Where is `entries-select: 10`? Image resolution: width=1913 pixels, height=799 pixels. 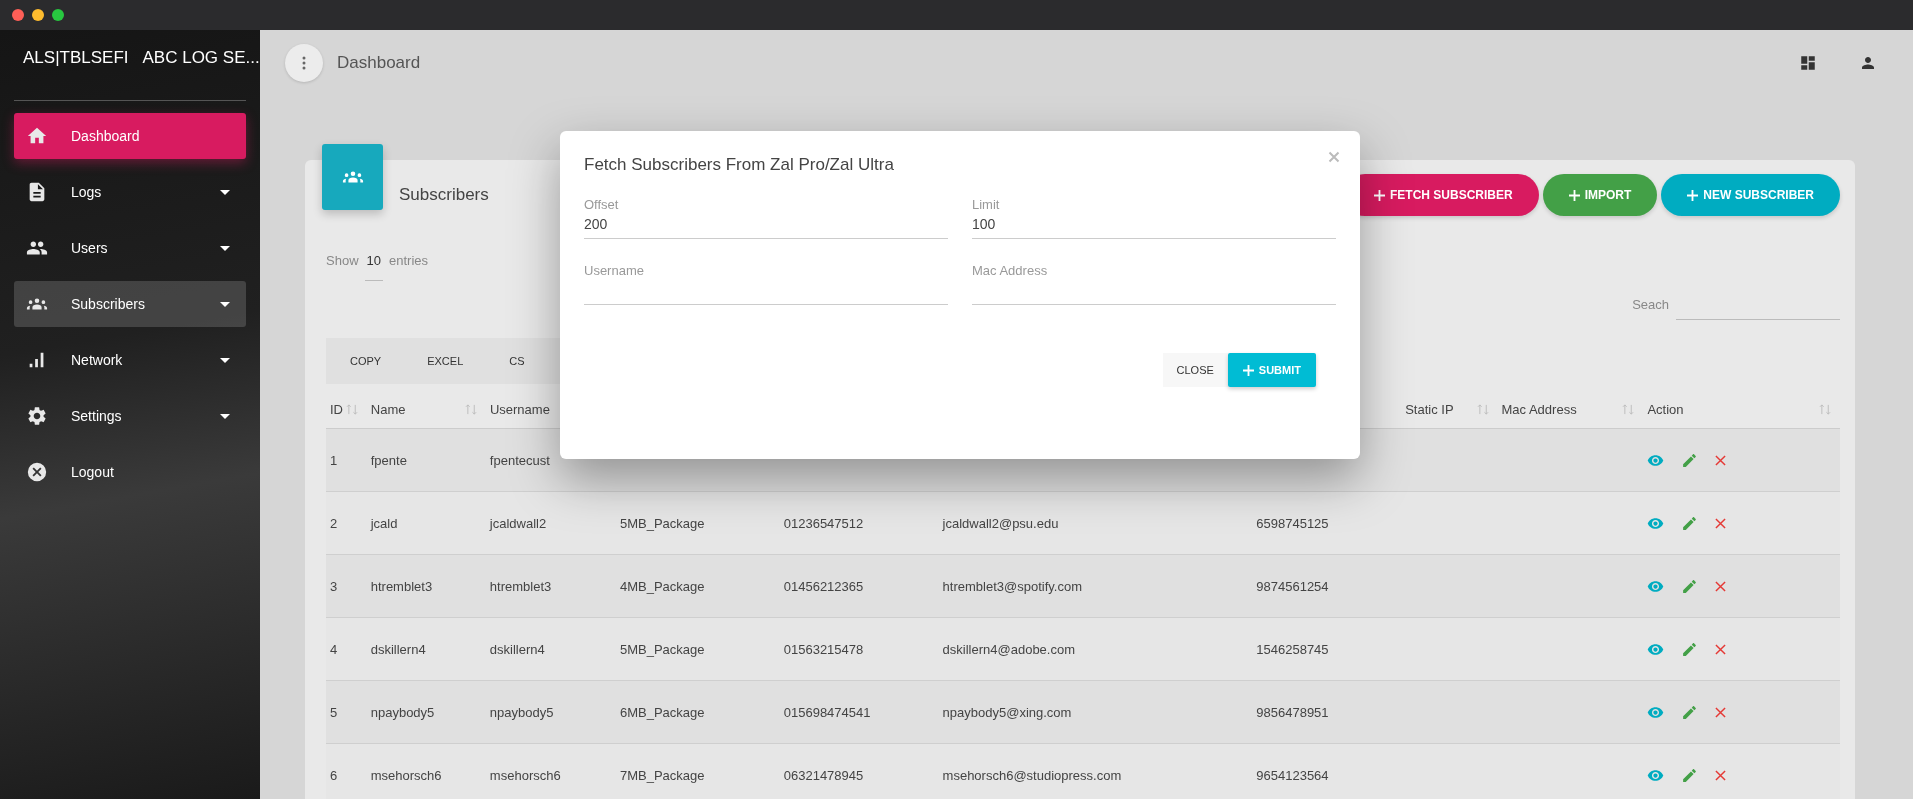 entries-select: 10 is located at coordinates (373, 267).